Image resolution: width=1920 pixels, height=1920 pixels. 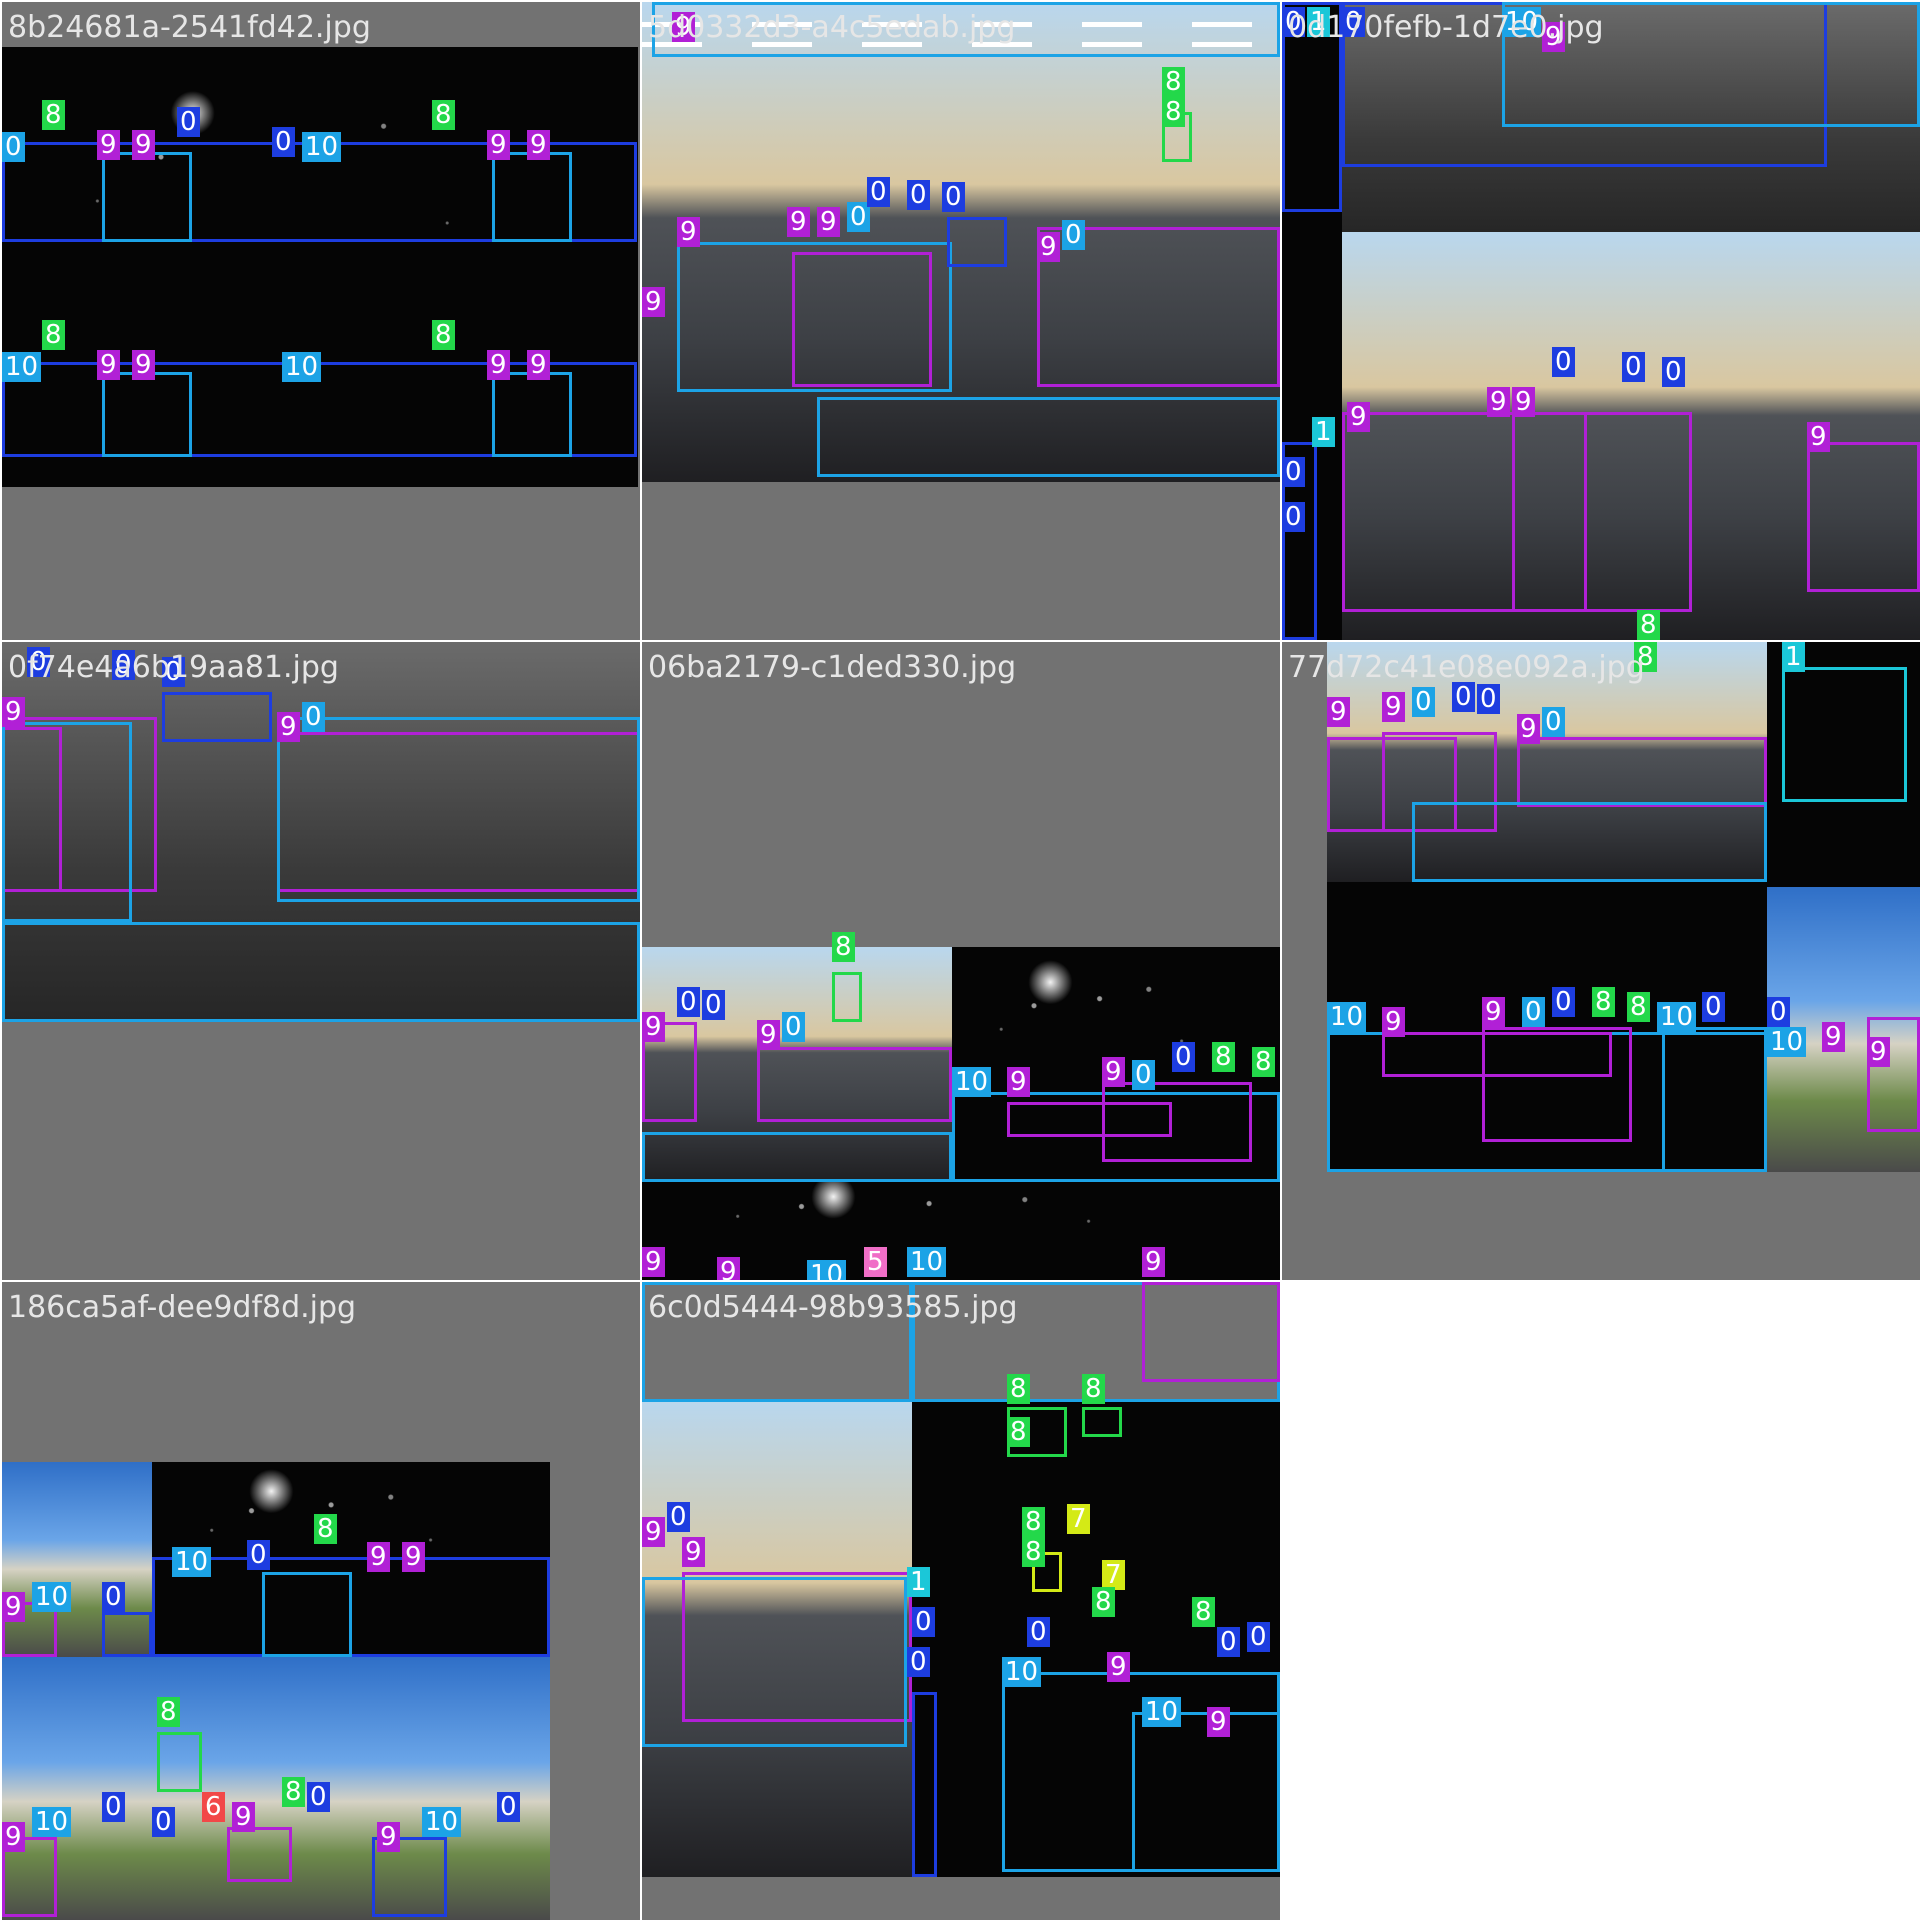 What do you see at coordinates (1113, 1575) in the screenshot?
I see `detection-label: 7` at bounding box center [1113, 1575].